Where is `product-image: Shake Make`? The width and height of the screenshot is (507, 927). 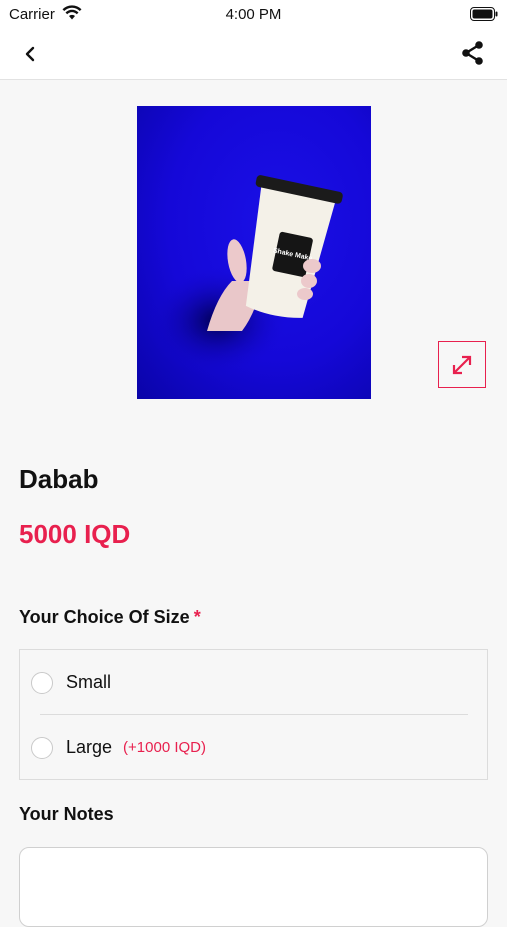 product-image: Shake Make is located at coordinates (254, 252).